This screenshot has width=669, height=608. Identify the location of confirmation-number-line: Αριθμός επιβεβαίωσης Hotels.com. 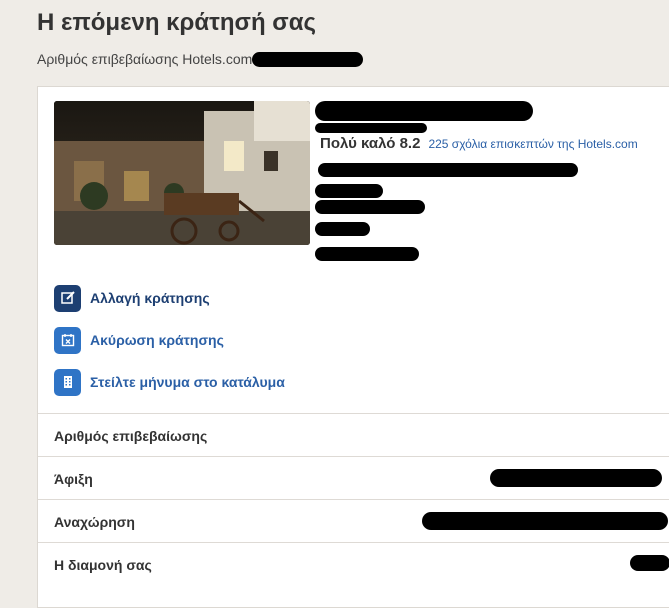
(145, 59).